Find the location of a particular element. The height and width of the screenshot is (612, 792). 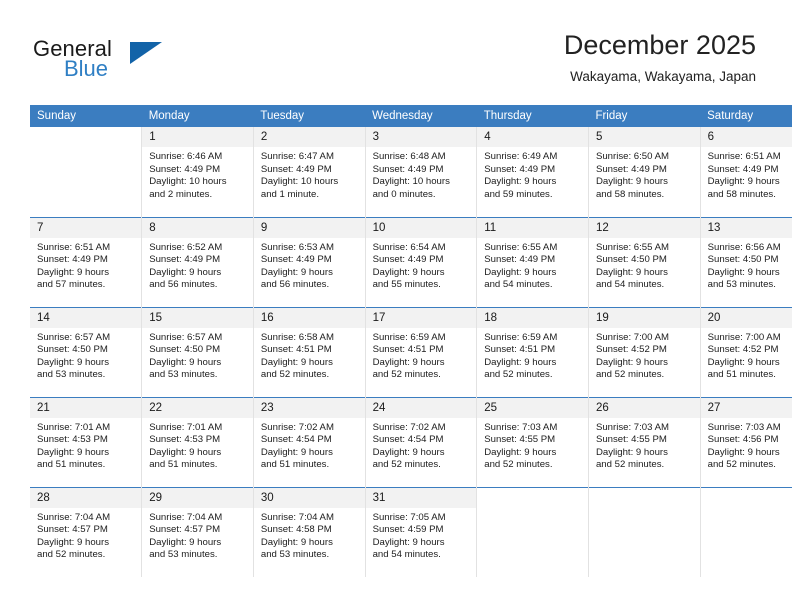

sunset-text: Sunset: 4:54 PM is located at coordinates (296, 440).